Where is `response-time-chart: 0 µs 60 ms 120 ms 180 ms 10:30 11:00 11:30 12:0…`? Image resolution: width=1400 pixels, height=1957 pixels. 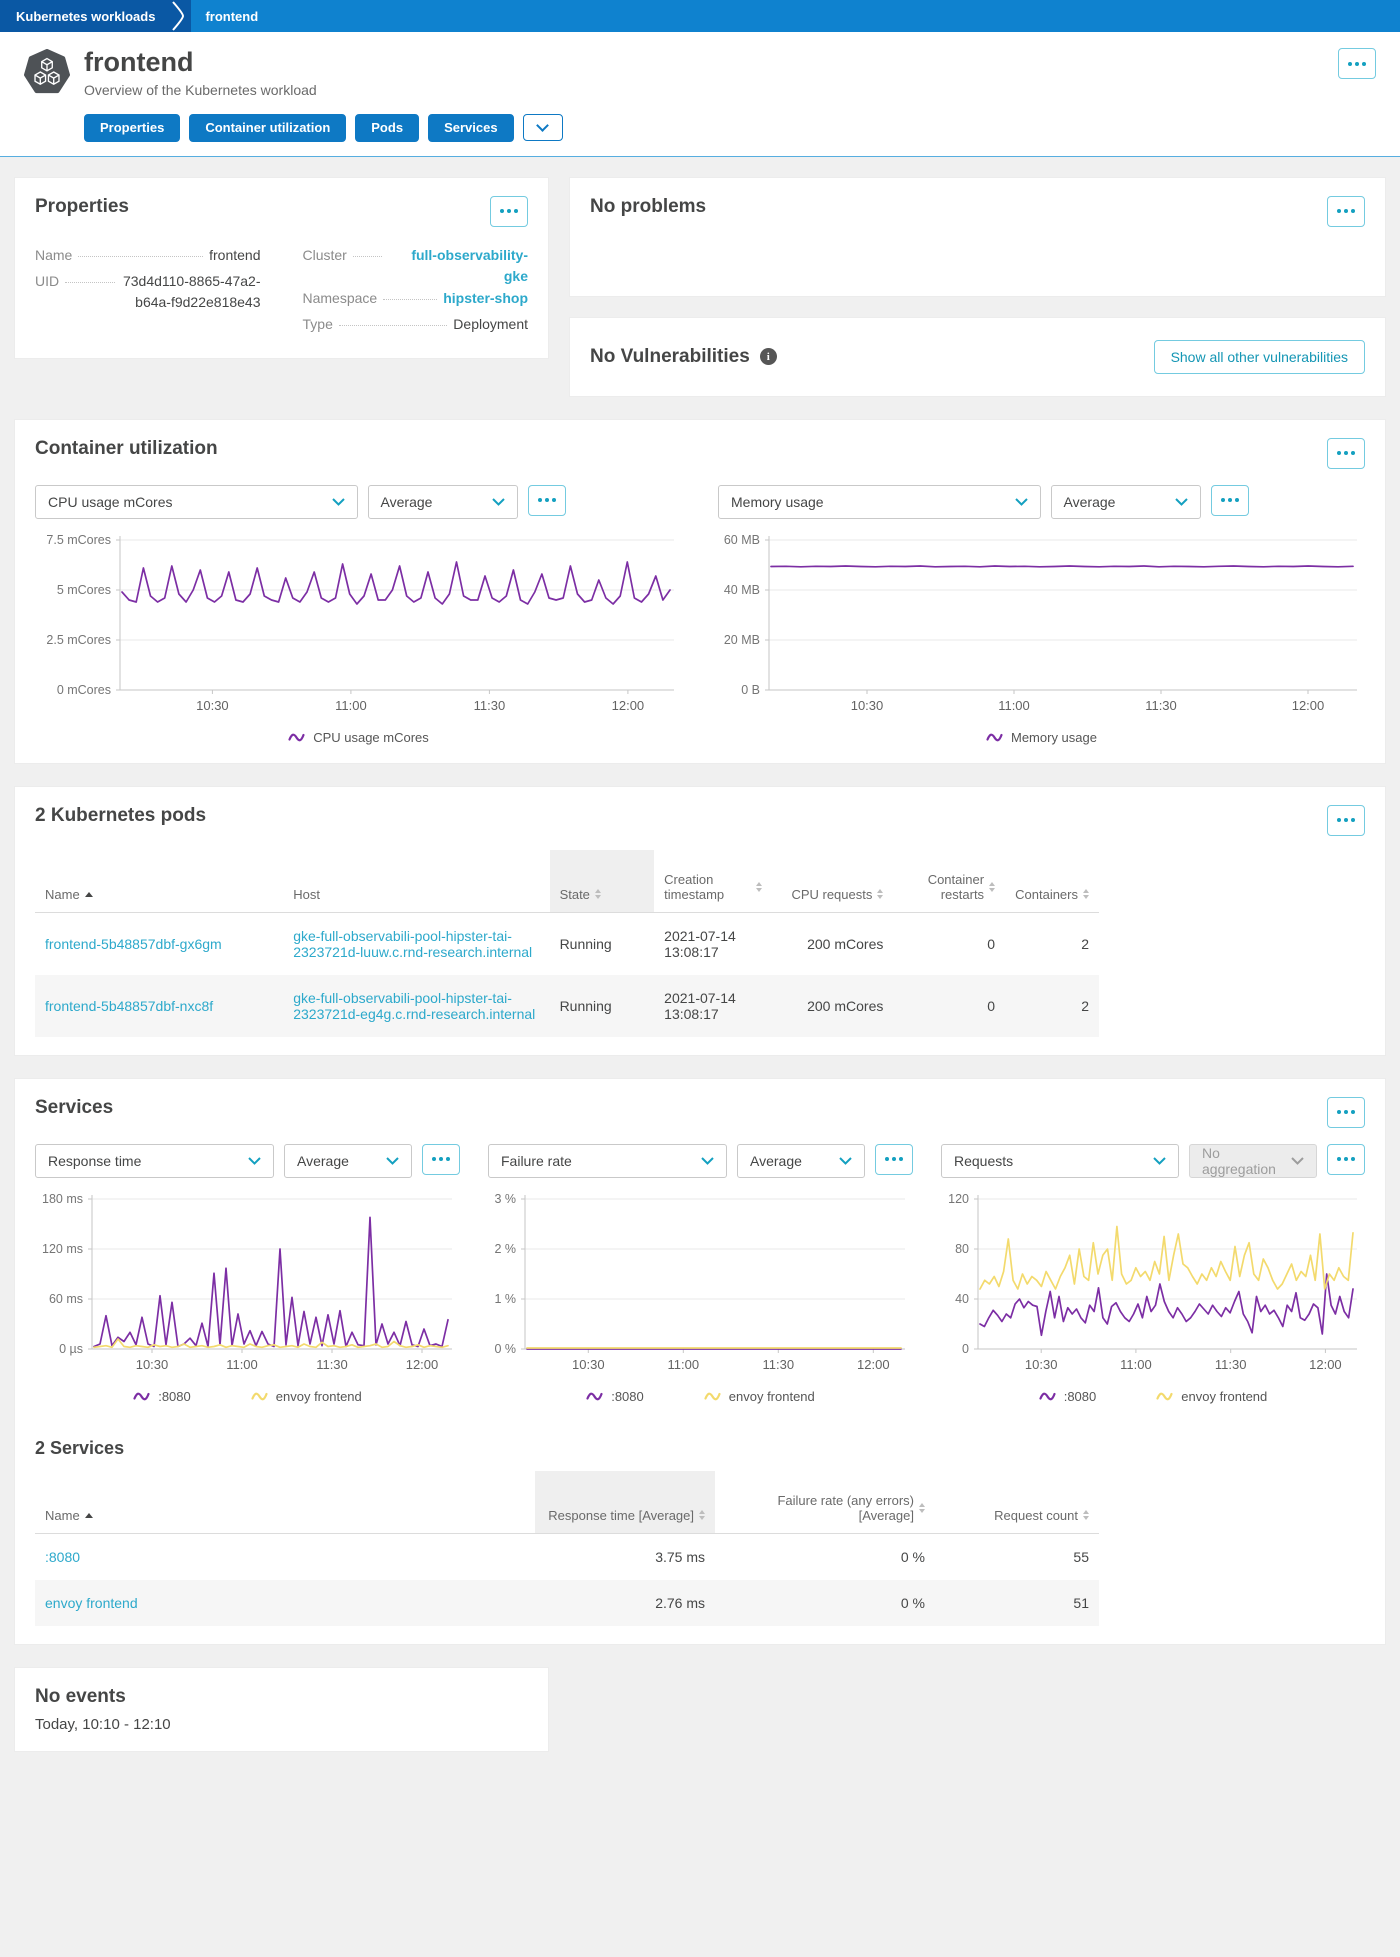
response-time-chart: 0 µs 60 ms 120 ms 180 ms 10:30 11:00 11:30 12:0… is located at coordinates (247, 1285).